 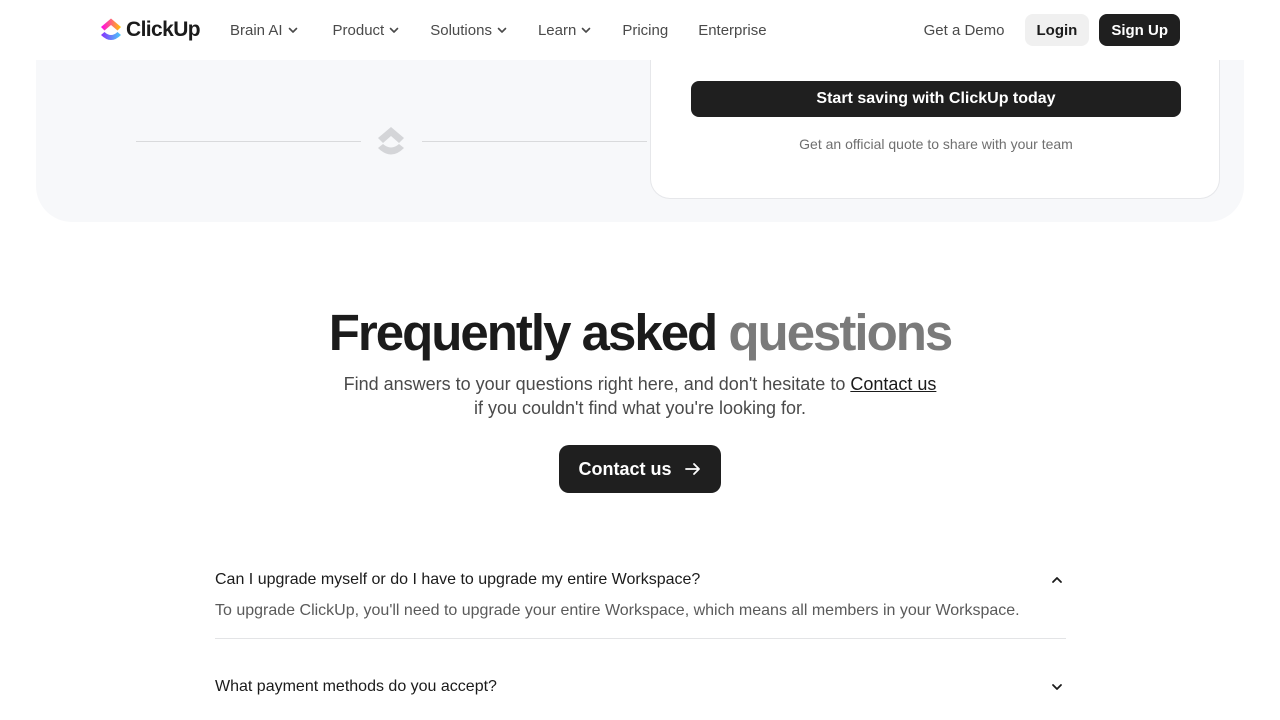 I want to click on logo-divider, so click(x=391, y=142).